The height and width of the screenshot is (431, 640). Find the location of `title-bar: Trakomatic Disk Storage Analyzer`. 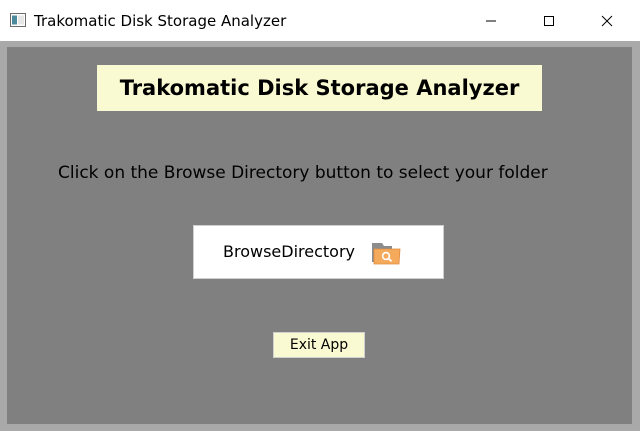

title-bar: Trakomatic Disk Storage Analyzer is located at coordinates (320, 20).